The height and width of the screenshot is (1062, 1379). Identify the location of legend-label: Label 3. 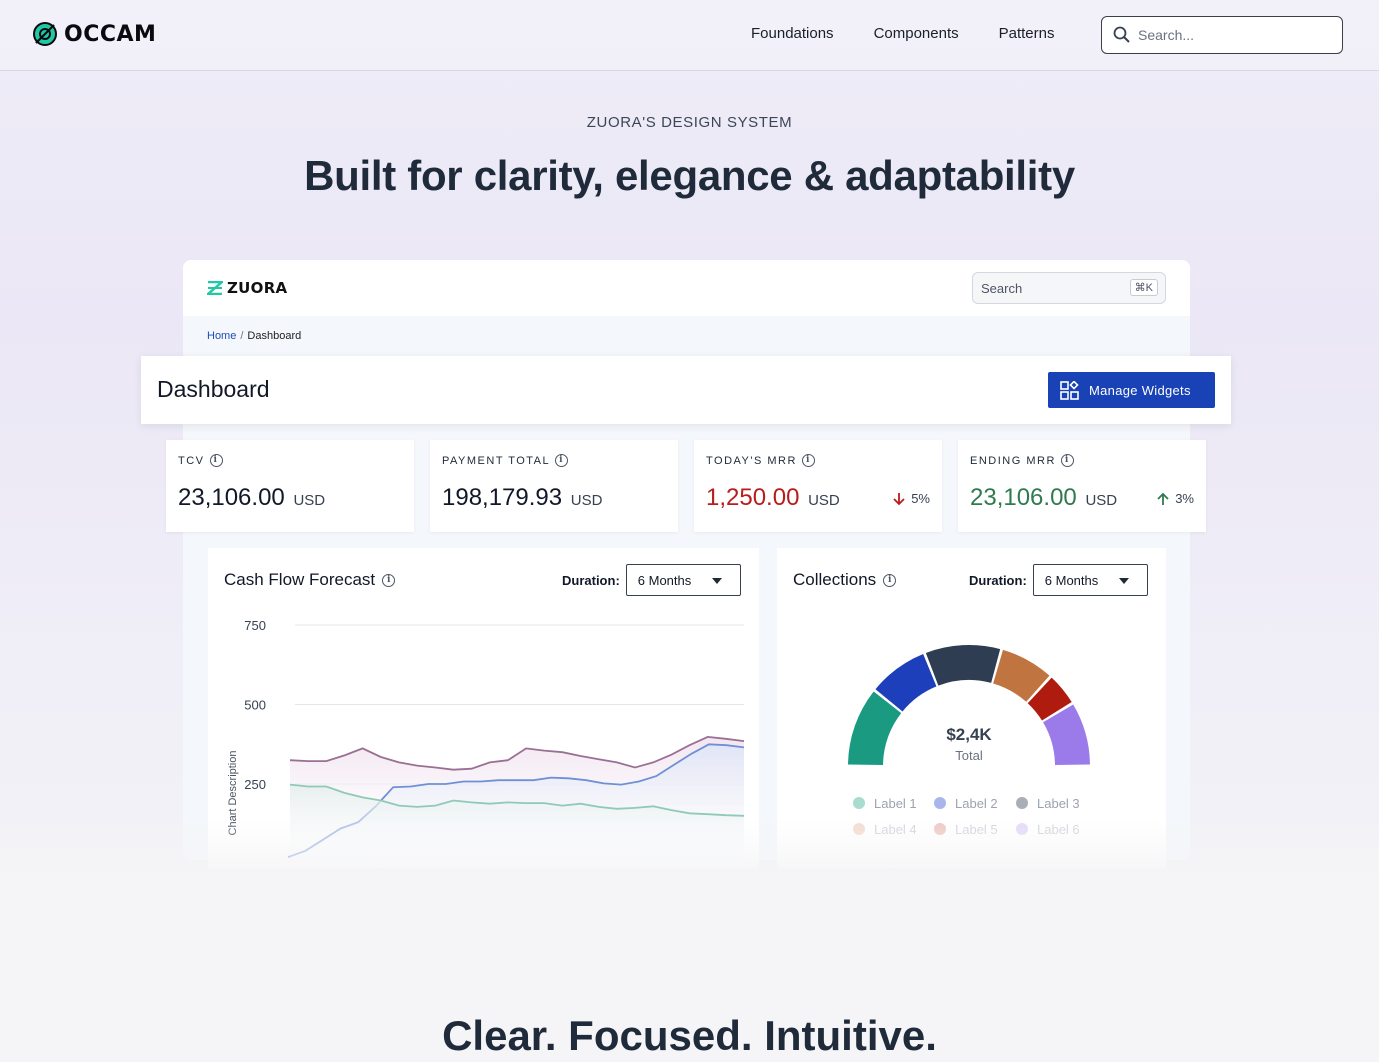
(1058, 803).